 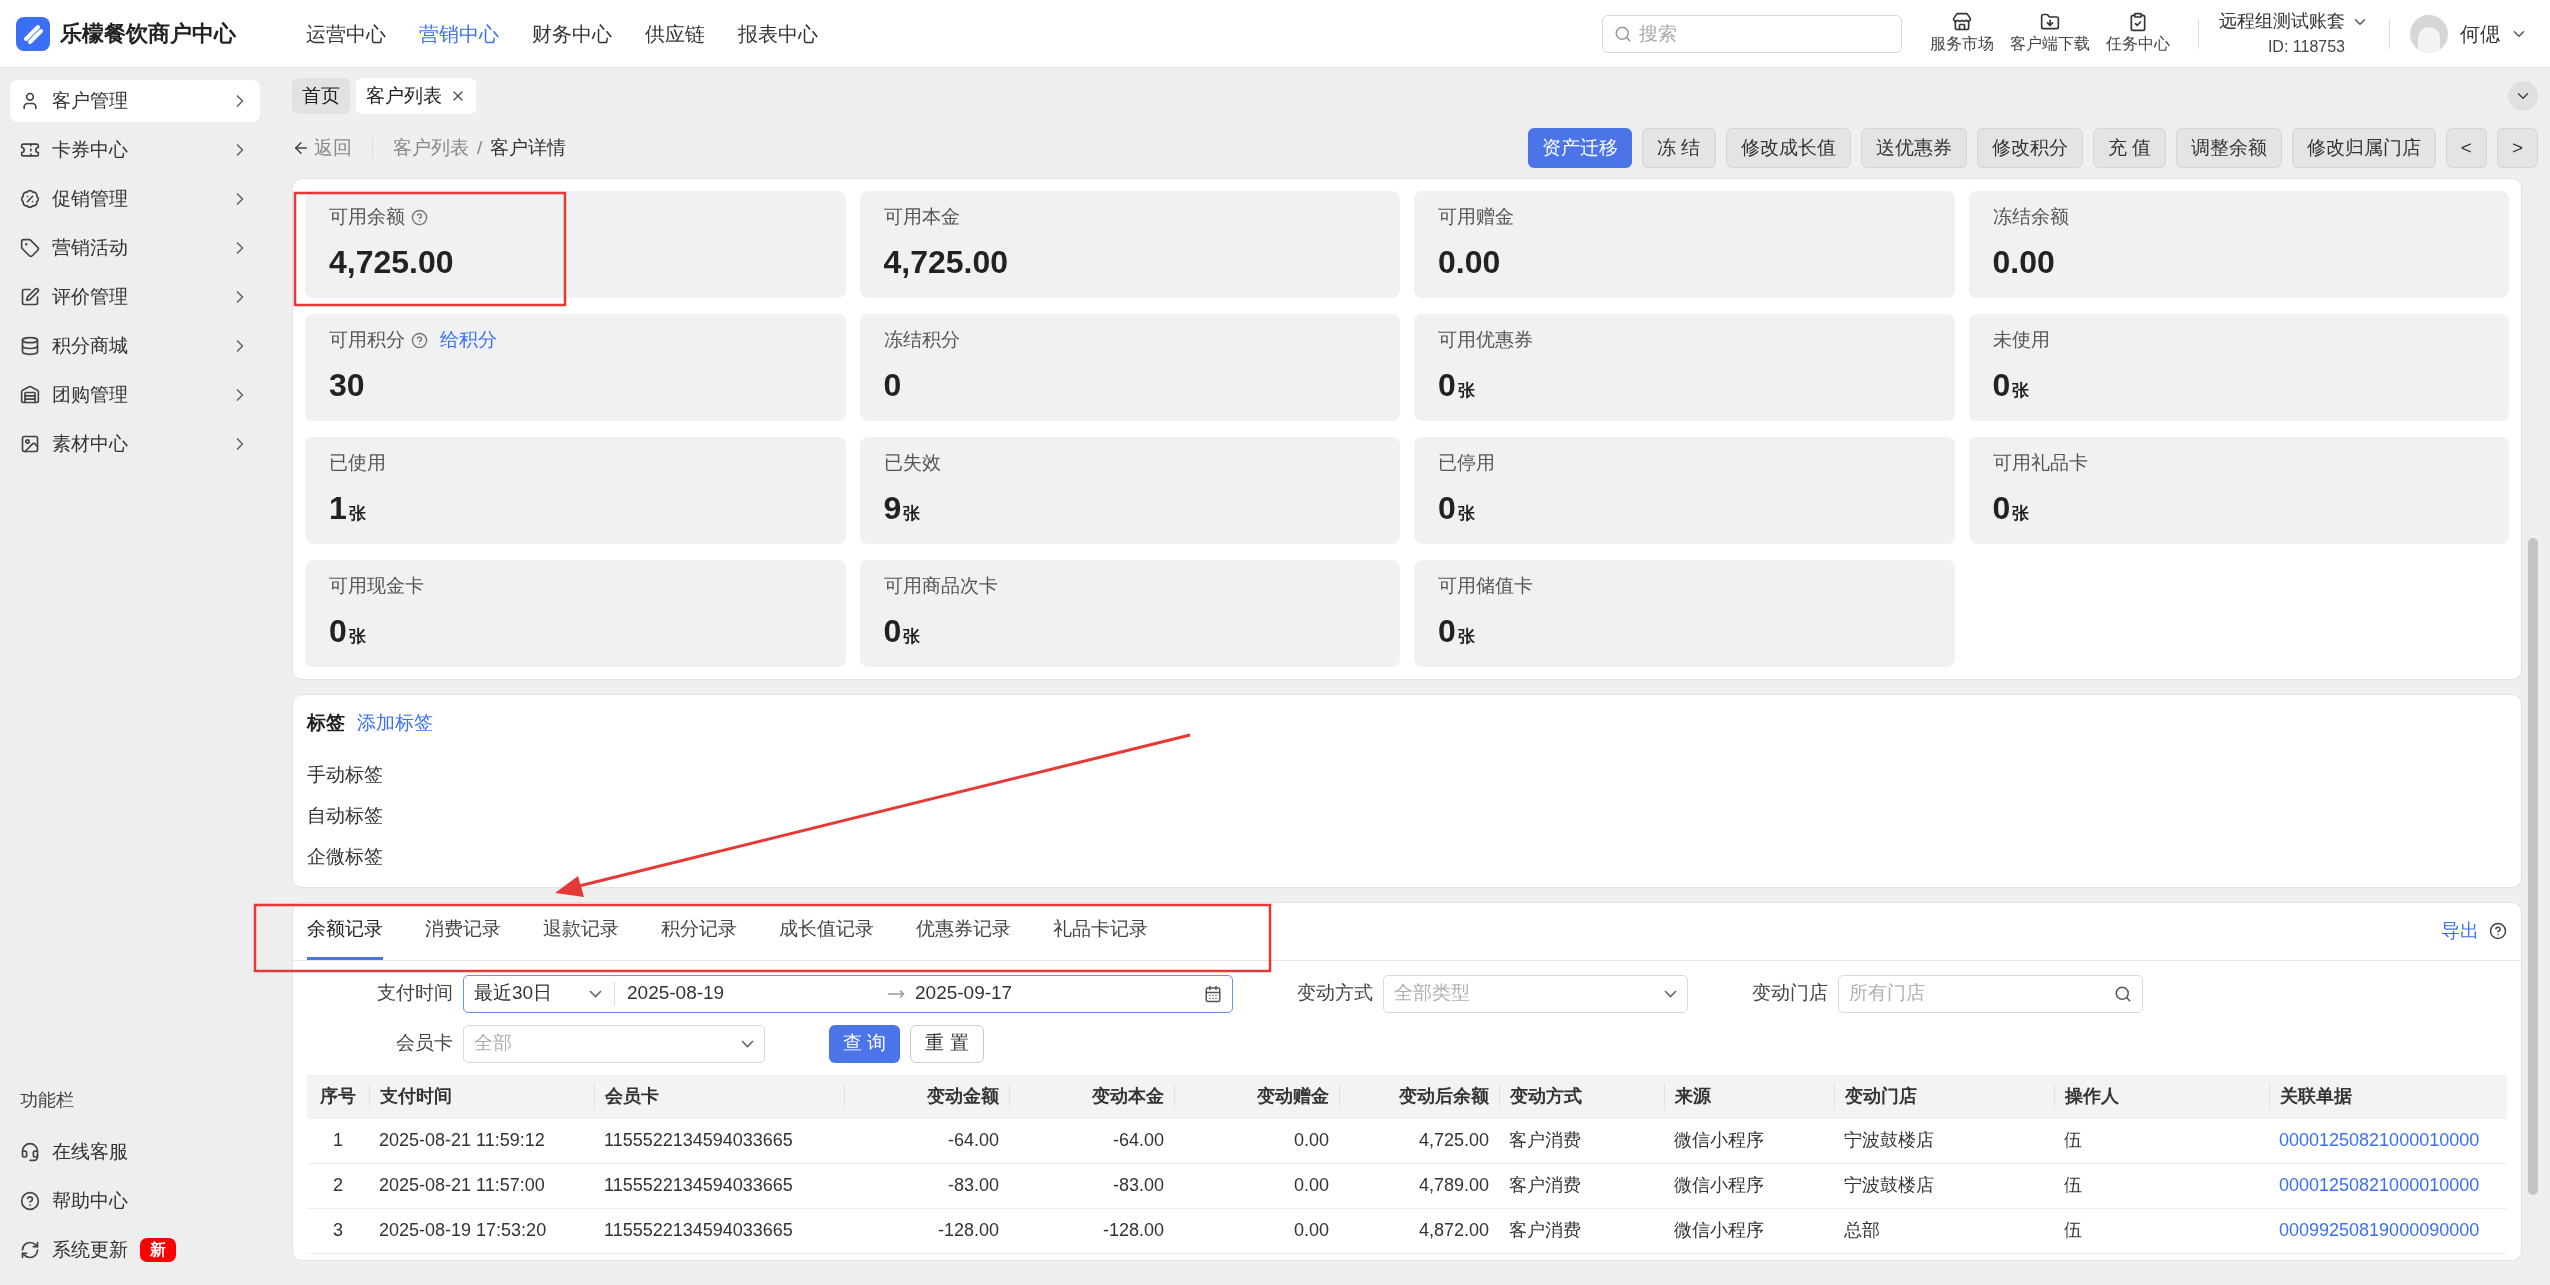 I want to click on table-cell-text: 微信小程序, so click(x=1719, y=1185).